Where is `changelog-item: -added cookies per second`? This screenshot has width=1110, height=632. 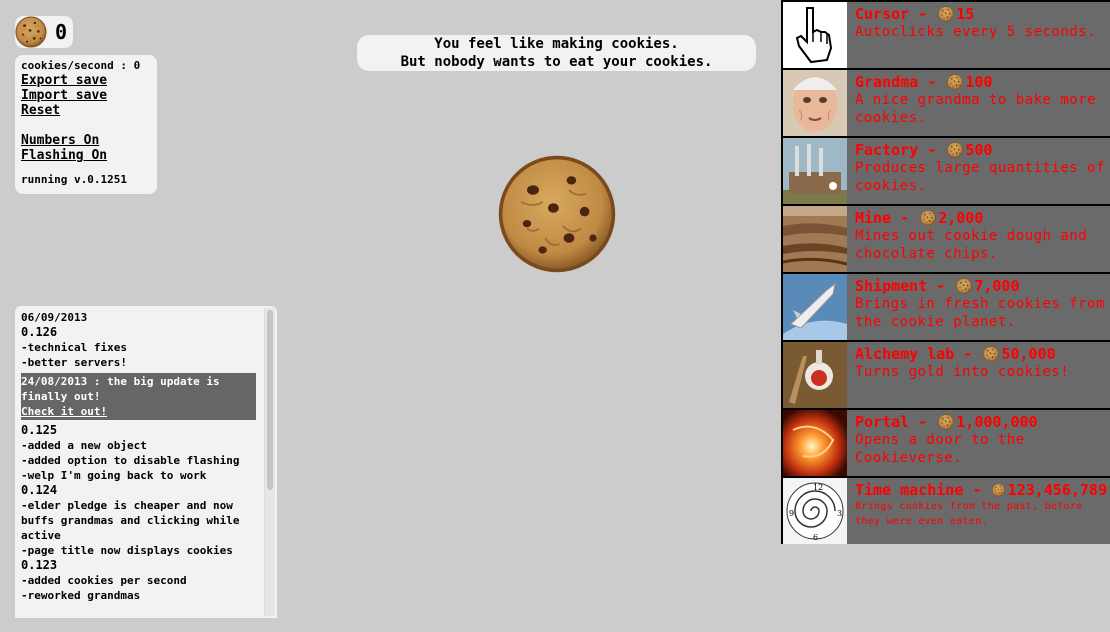
changelog-item: -added cookies per second is located at coordinates (104, 580).